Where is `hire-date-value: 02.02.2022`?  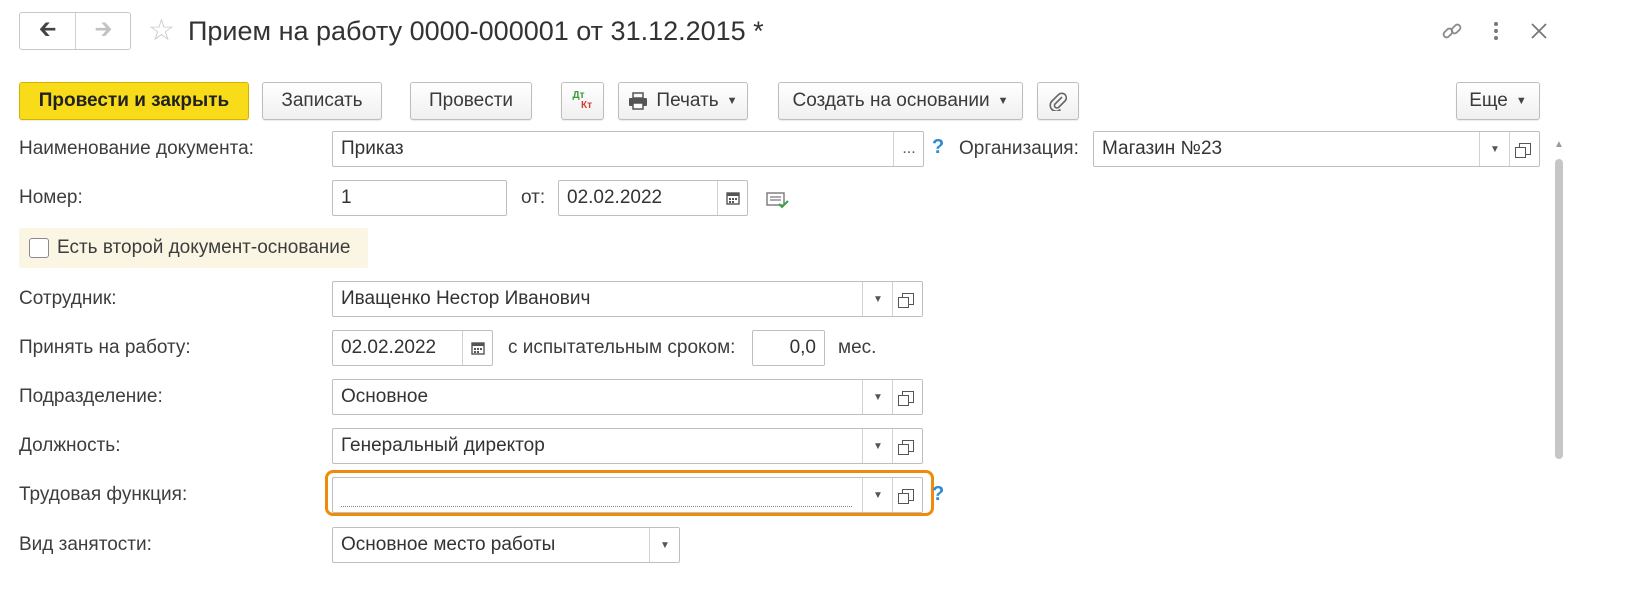
hire-date-value: 02.02.2022 is located at coordinates (389, 347).